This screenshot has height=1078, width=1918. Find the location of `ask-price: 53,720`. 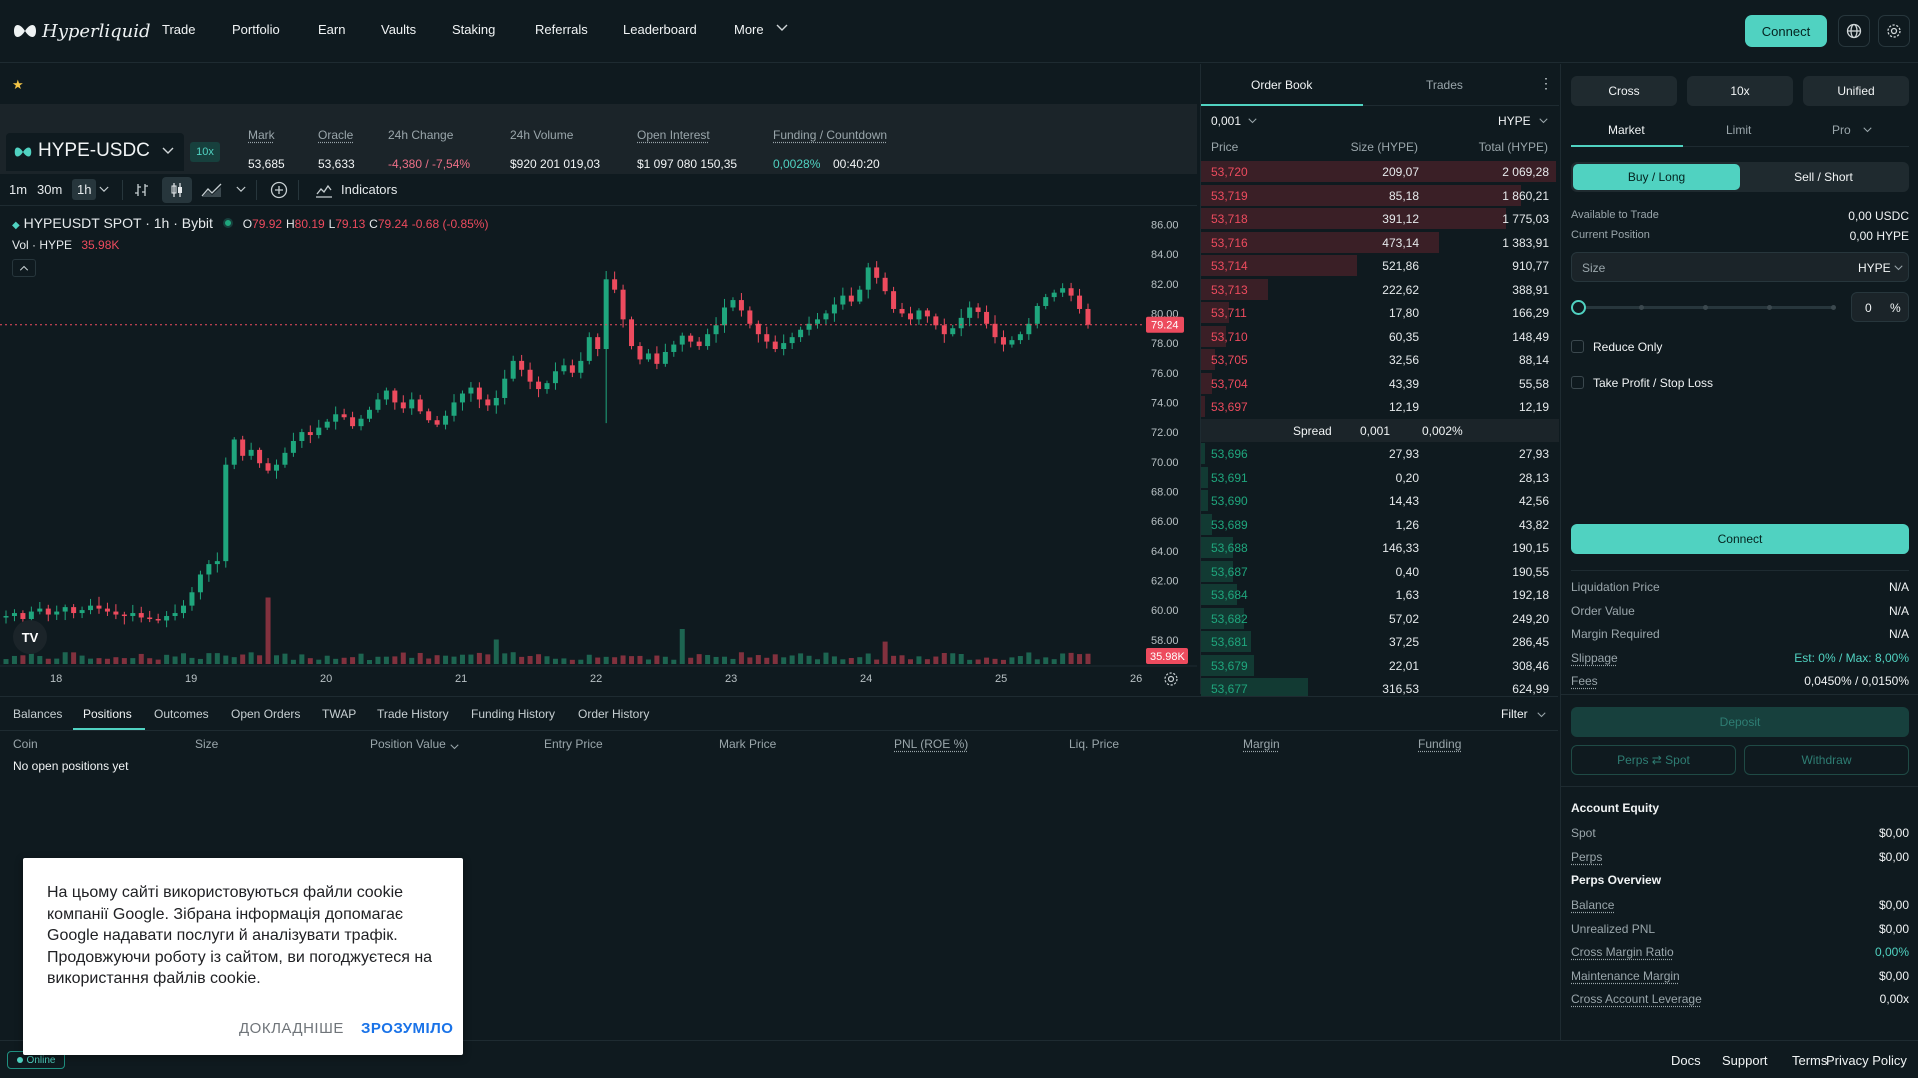

ask-price: 53,720 is located at coordinates (1229, 172).